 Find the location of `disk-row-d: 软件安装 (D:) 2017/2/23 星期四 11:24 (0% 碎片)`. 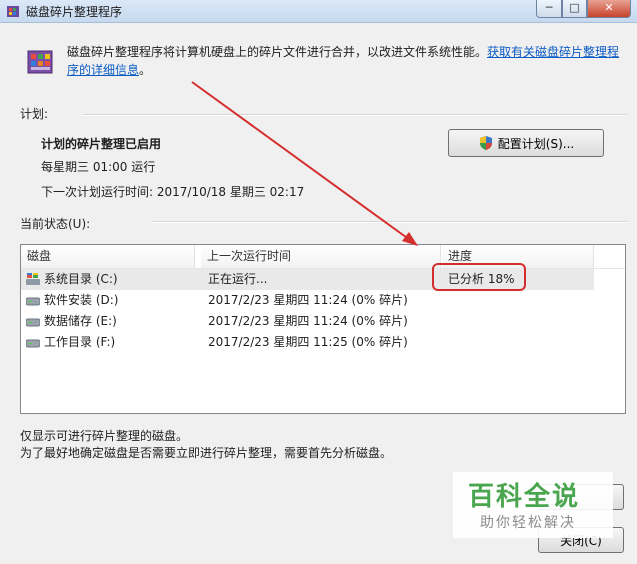

disk-row-d: 软件安装 (D:) 2017/2/23 星期四 11:24 (0% 碎片) is located at coordinates (307, 300).